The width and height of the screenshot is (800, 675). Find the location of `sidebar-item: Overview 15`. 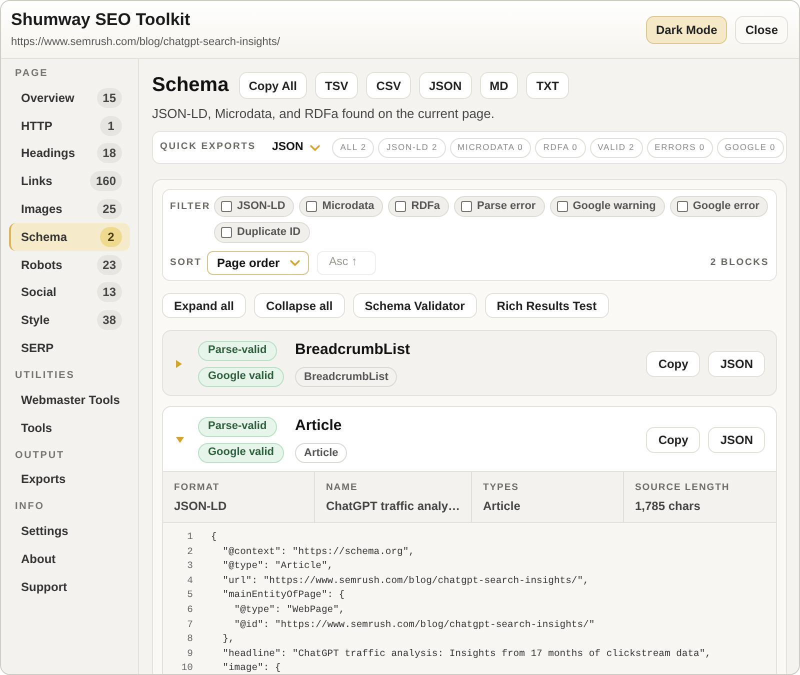

sidebar-item: Overview 15 is located at coordinates (69, 98).